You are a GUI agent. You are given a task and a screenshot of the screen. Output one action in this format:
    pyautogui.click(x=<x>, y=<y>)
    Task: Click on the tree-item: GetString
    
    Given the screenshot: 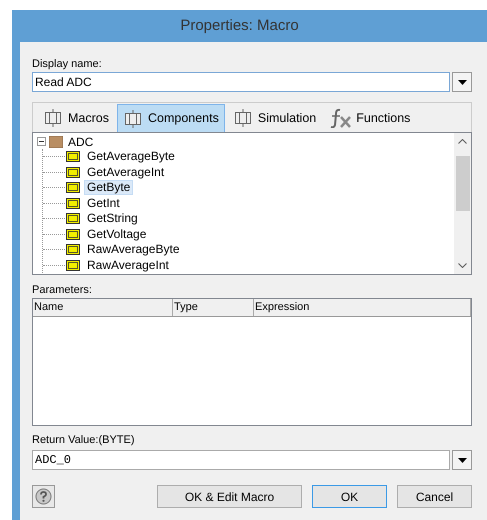 What is the action you would take?
    pyautogui.click(x=112, y=218)
    